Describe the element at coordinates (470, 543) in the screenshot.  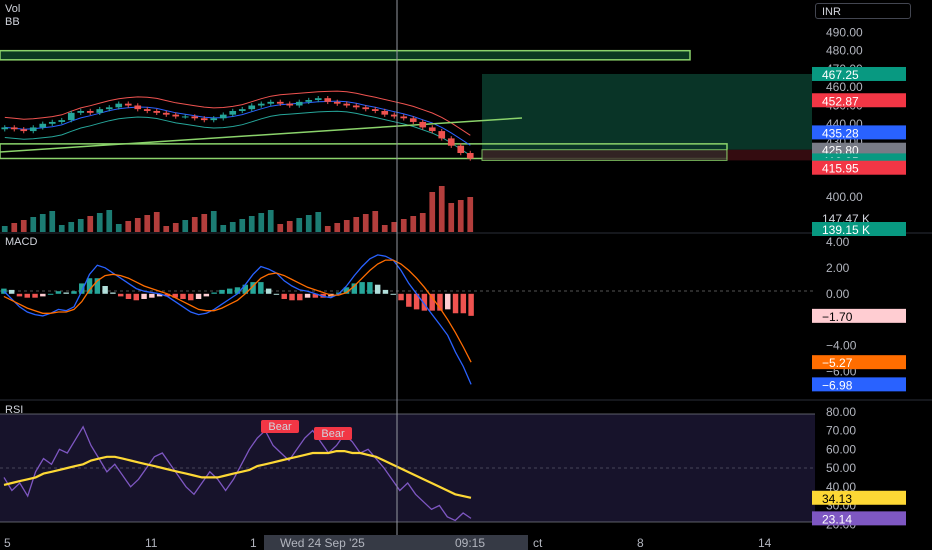
I see `crosshair-time: 09:15` at that location.